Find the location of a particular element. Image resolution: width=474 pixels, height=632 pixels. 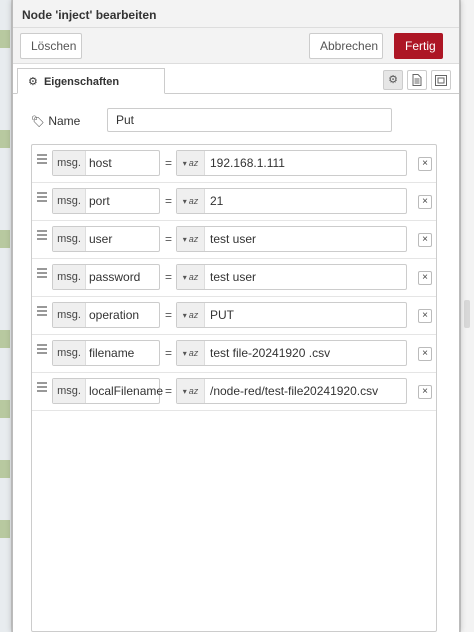

property-row: msg. host = ▾ az 192.168.1.111 × is located at coordinates (234, 164).